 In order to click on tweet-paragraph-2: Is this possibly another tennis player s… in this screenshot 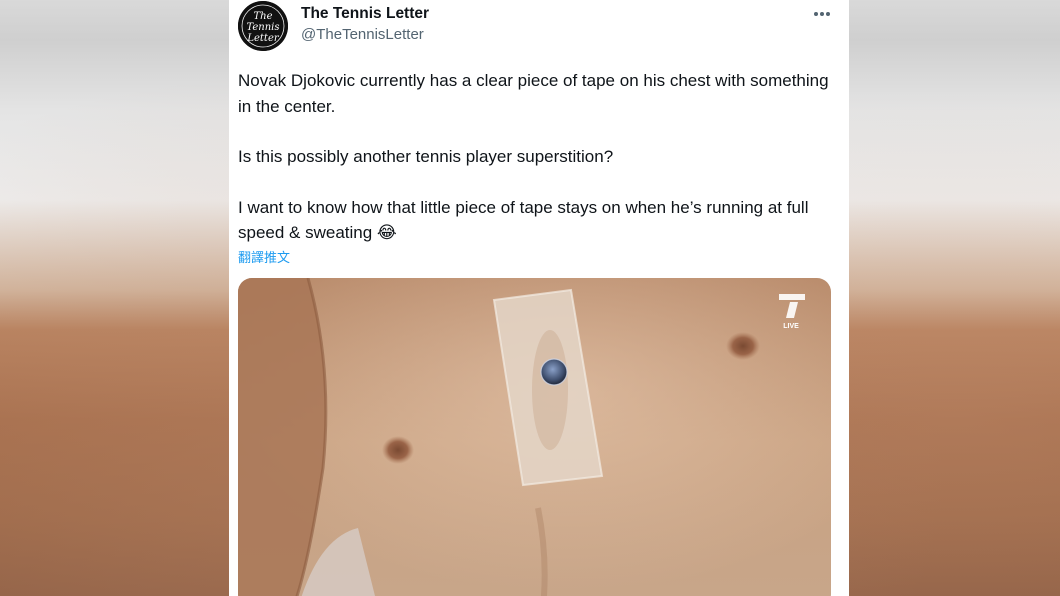, I will do `click(426, 156)`.